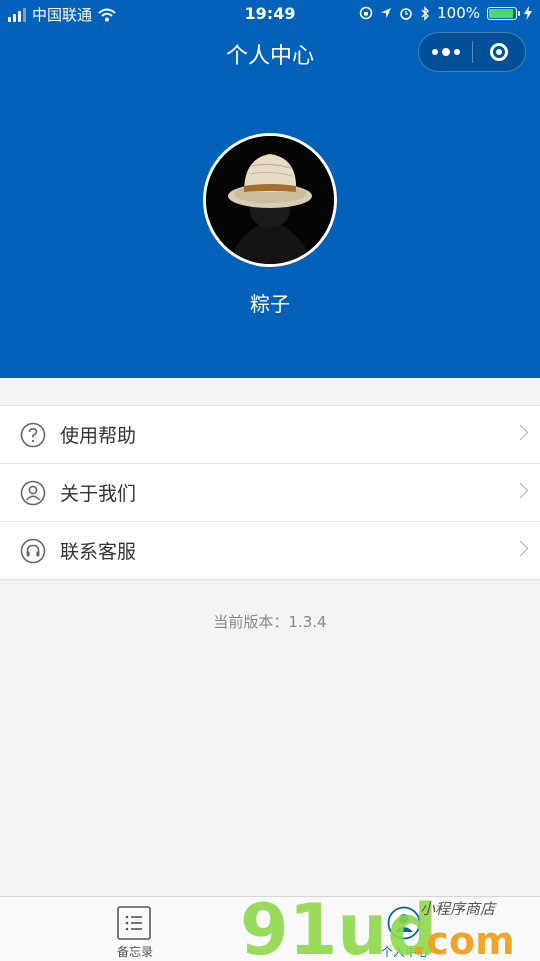  What do you see at coordinates (458, 13) in the screenshot?
I see `battery-percent: 100%` at bounding box center [458, 13].